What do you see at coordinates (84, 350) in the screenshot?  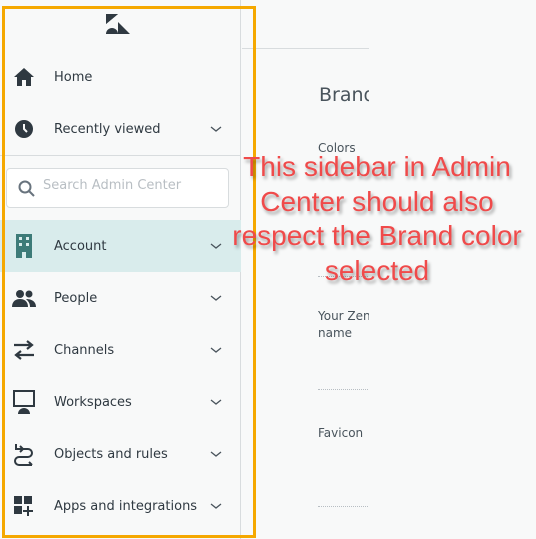 I see `sidebar-item-label: Channels` at bounding box center [84, 350].